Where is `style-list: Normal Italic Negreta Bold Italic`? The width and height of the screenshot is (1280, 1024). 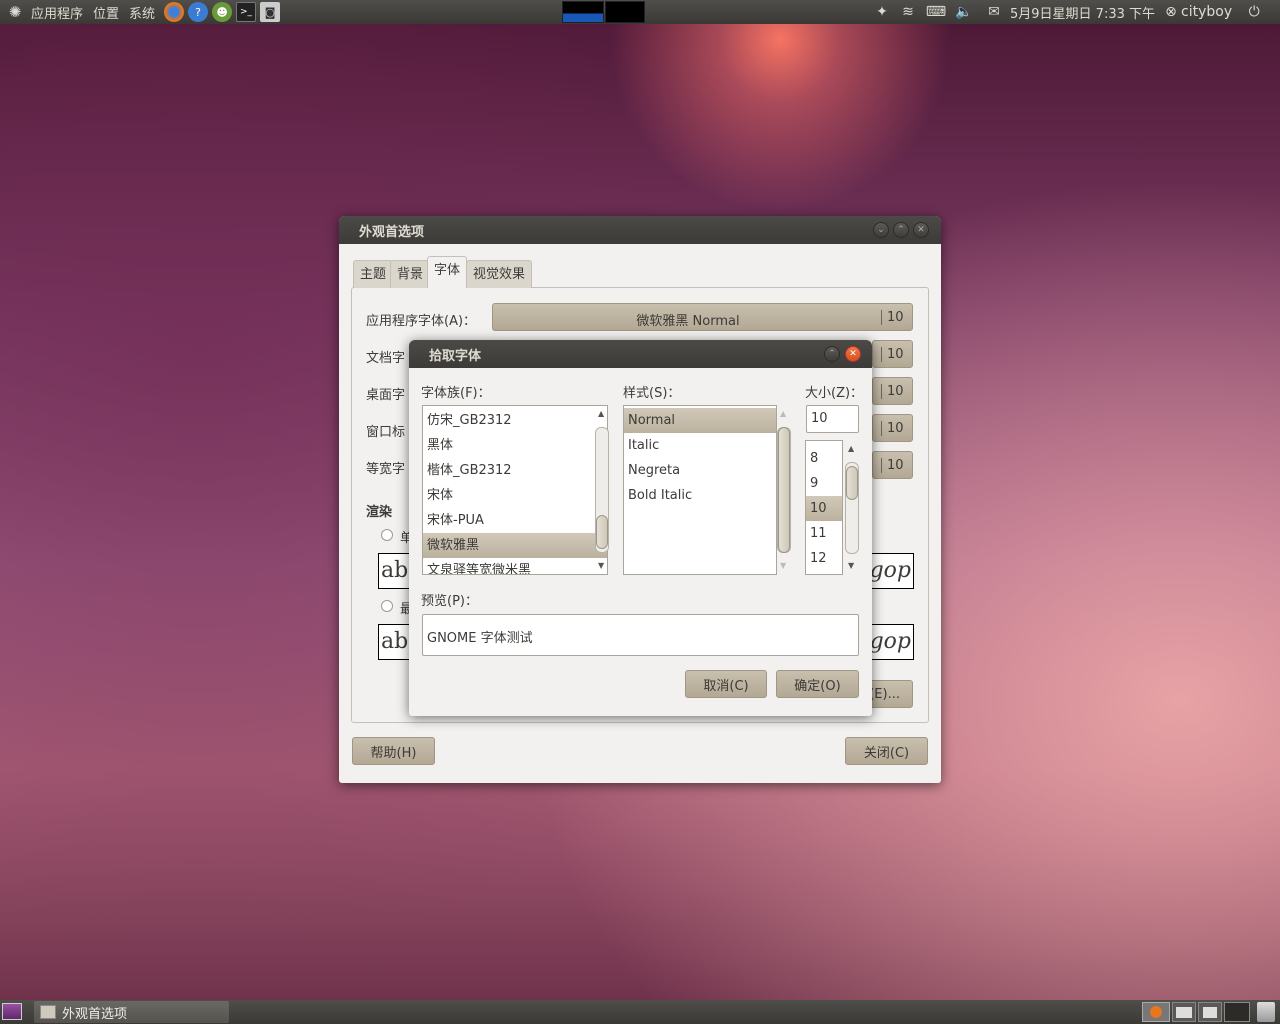 style-list: Normal Italic Negreta Bold Italic is located at coordinates (700, 490).